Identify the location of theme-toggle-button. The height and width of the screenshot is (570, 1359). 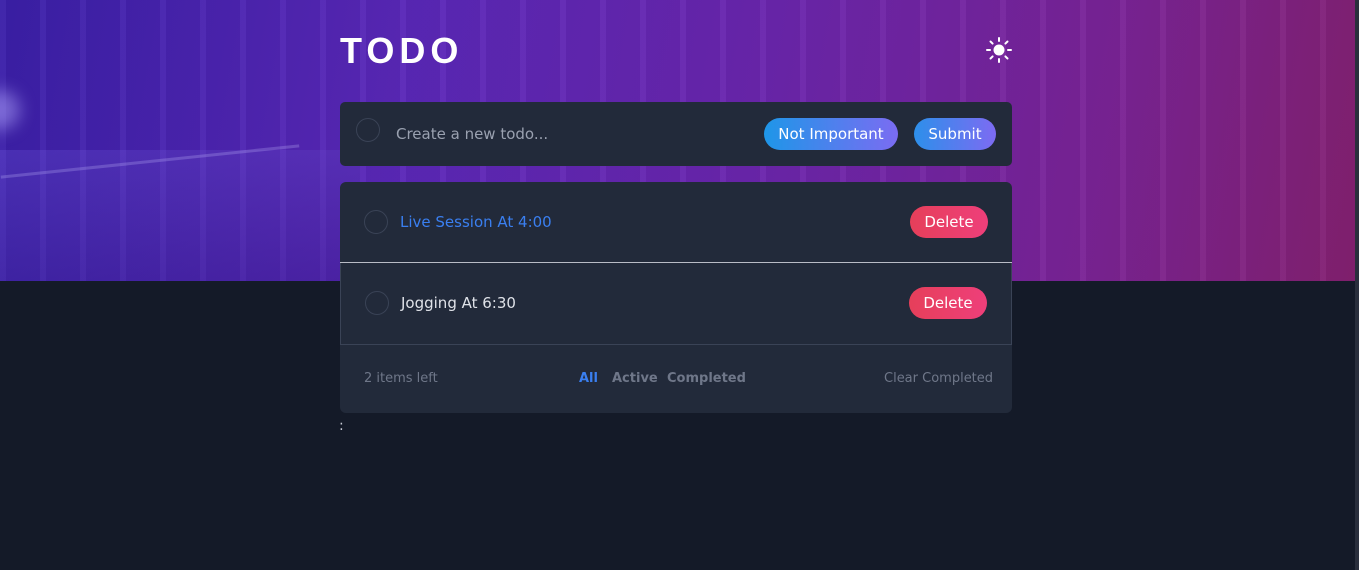
(999, 50).